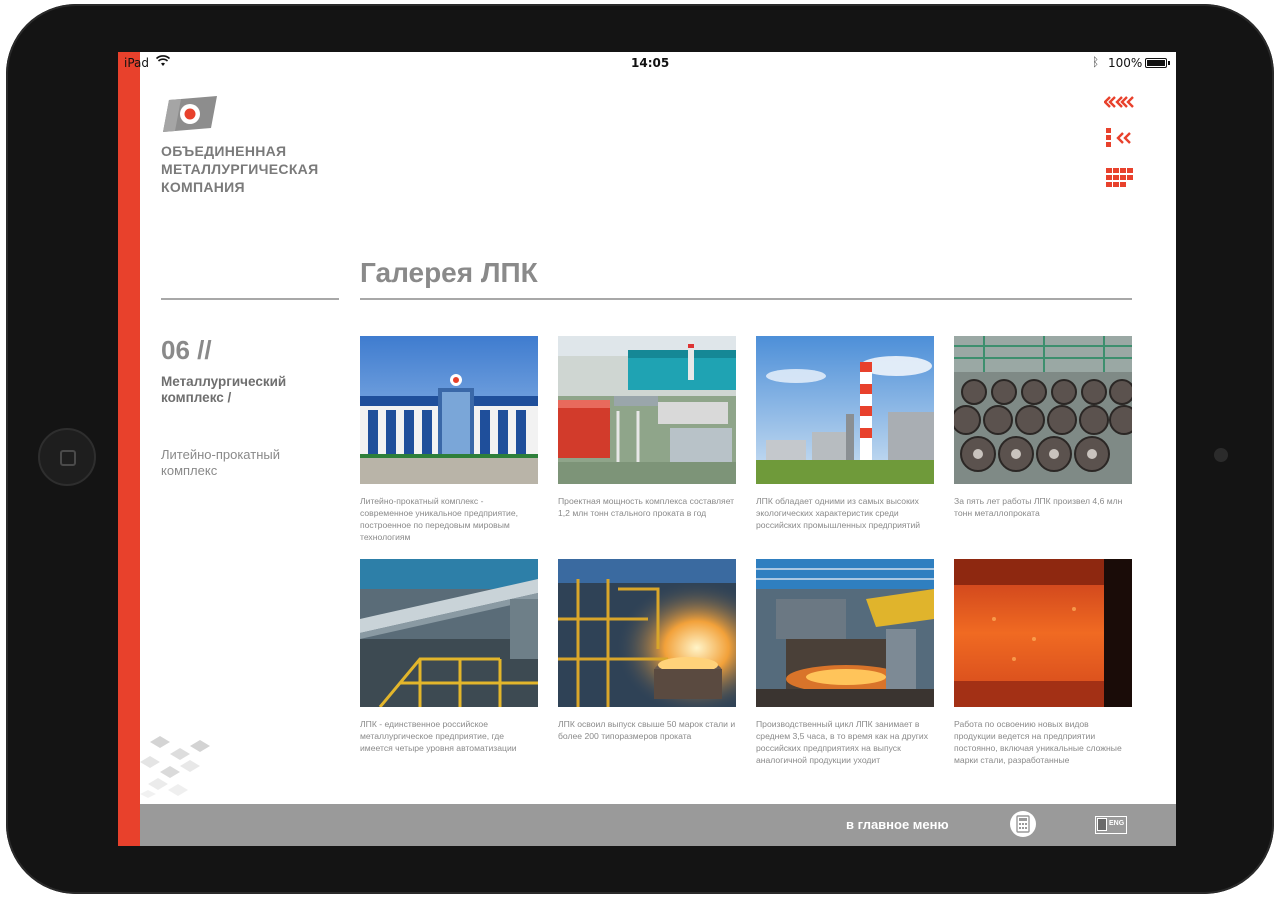  Describe the element at coordinates (175, 769) in the screenshot. I see `decorative-cubes` at that location.